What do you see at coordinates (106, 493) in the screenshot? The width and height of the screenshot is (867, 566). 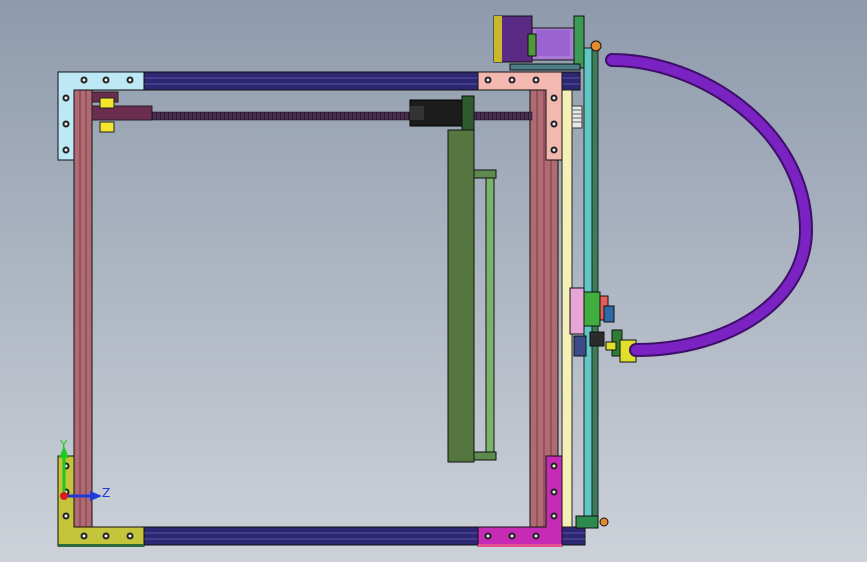 I see `triad-z-label: Z` at bounding box center [106, 493].